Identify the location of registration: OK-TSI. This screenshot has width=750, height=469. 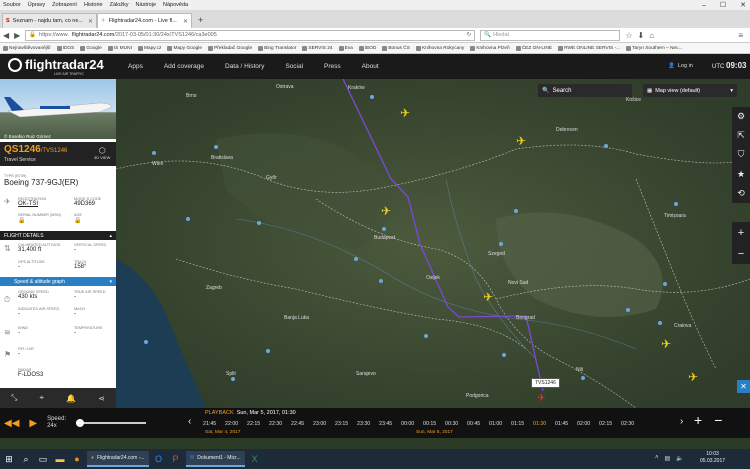
(32, 204).